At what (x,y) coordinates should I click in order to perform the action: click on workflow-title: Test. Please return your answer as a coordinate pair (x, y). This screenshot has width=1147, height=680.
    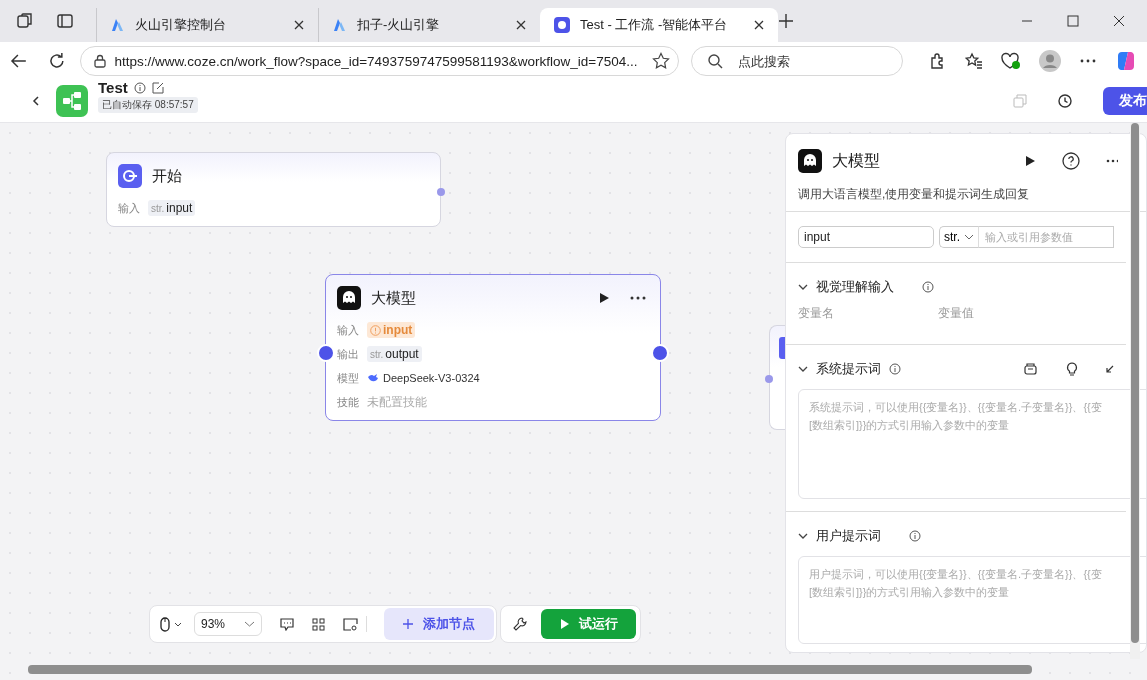
    Looking at the image, I should click on (113, 88).